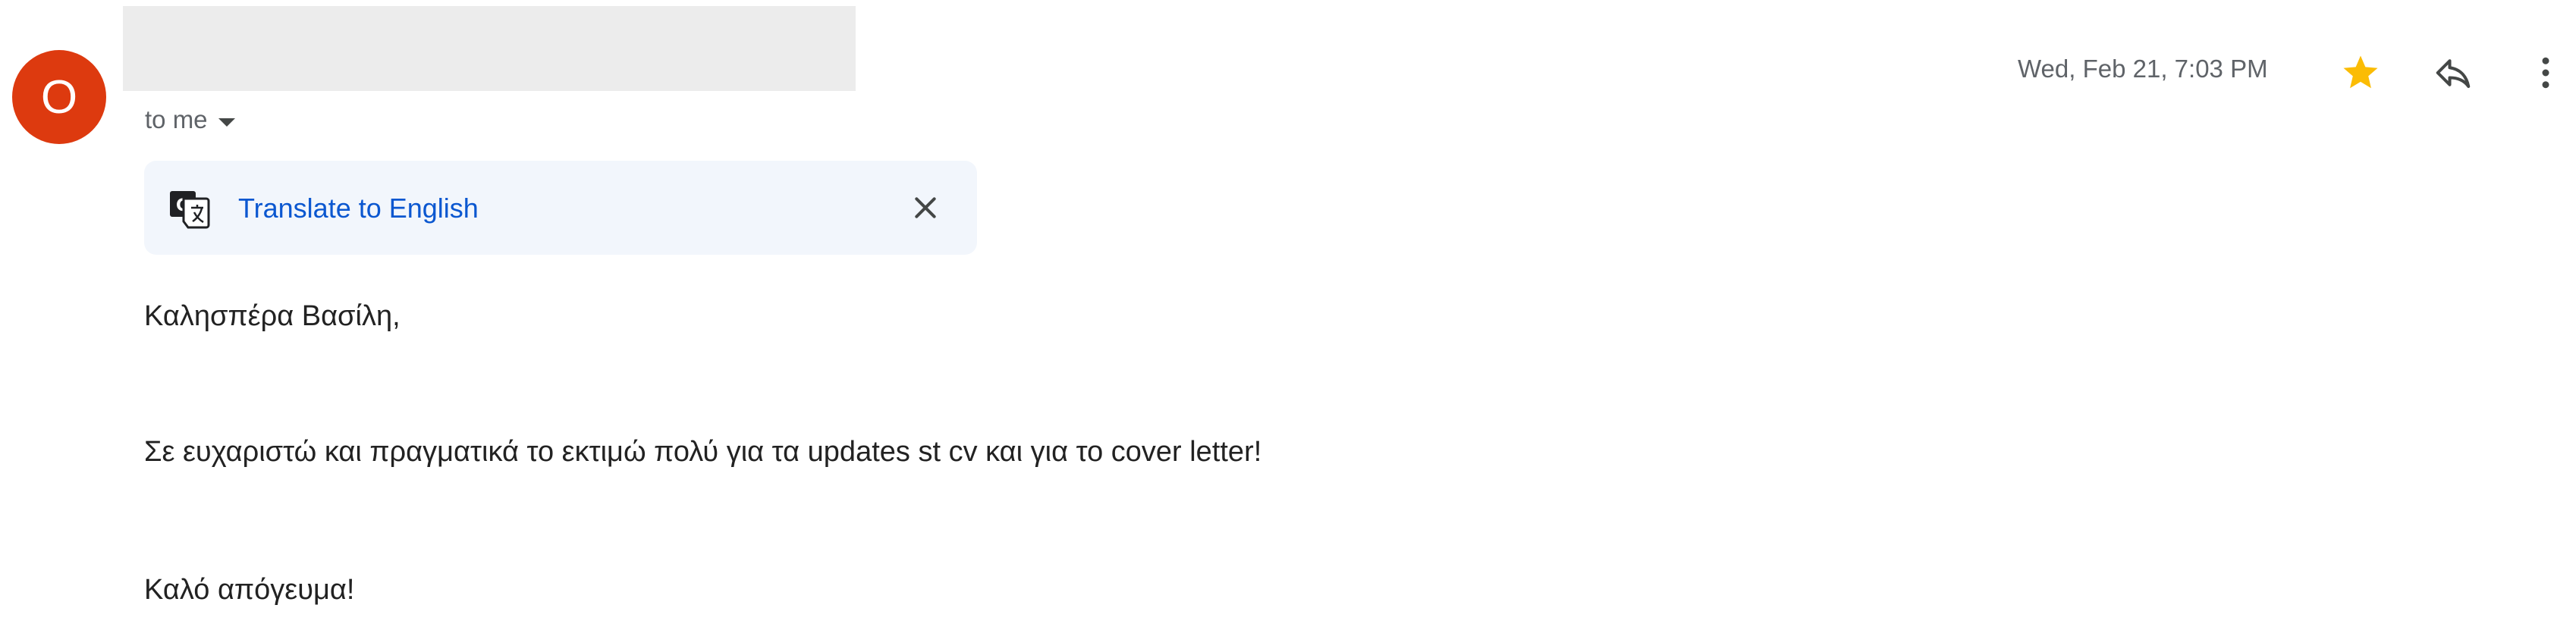 This screenshot has width=2576, height=630. Describe the element at coordinates (272, 316) in the screenshot. I see `message-greeting: Καλησπέρα Βασίλη,` at that location.